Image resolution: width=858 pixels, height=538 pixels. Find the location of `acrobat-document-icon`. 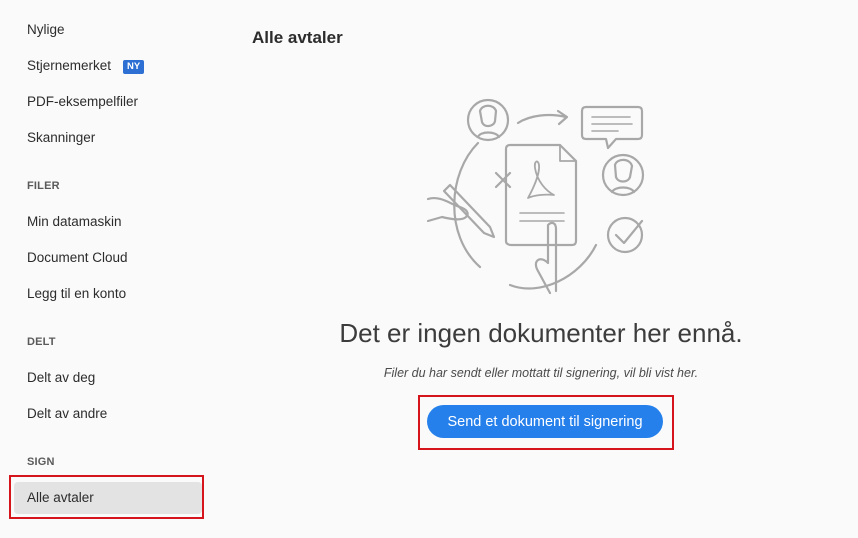

acrobat-document-icon is located at coordinates (541, 195).